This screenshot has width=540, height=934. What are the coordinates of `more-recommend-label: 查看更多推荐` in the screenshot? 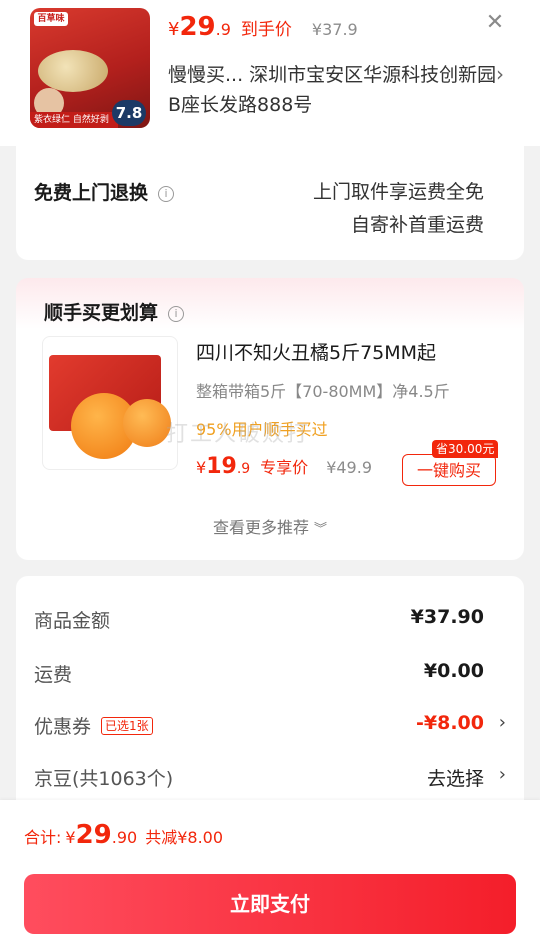 It's located at (260, 527).